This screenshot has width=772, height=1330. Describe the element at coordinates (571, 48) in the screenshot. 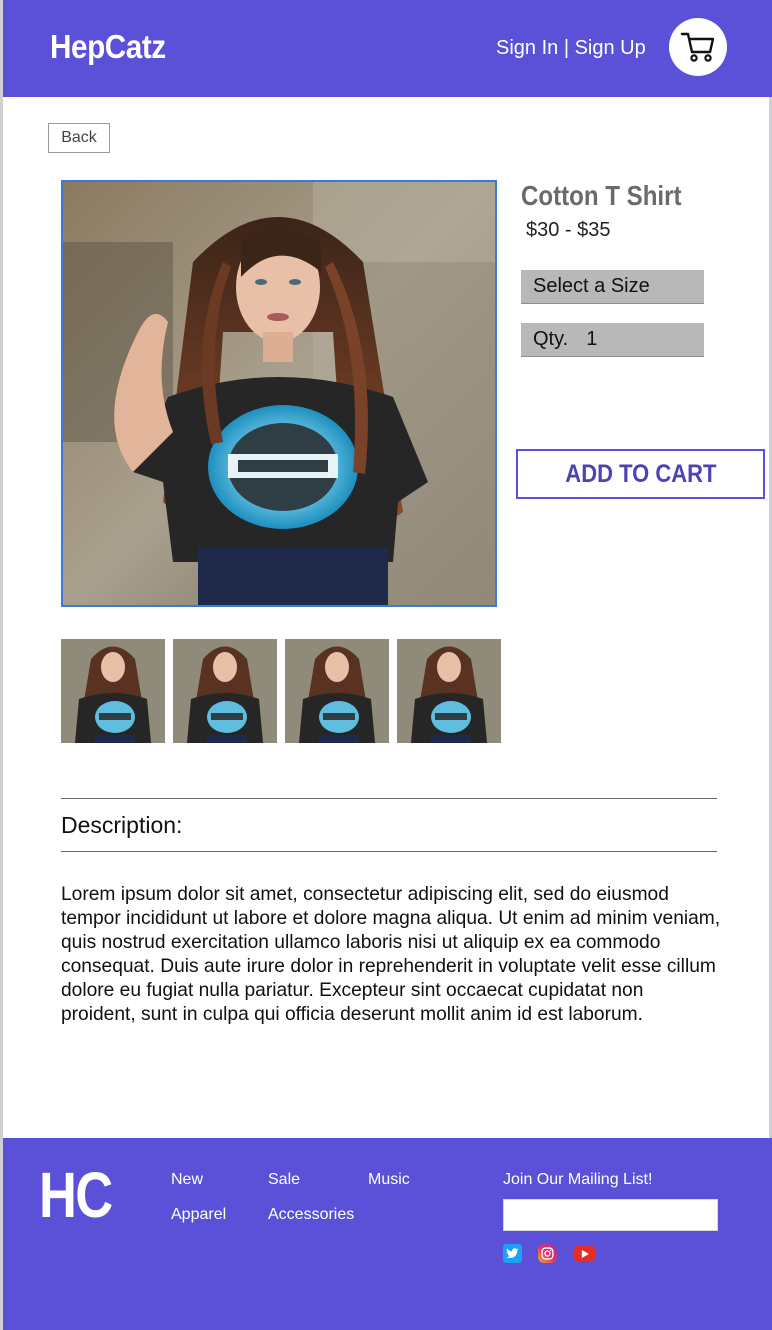

I see `sign-in-sign-up-link: Sign In | Sign Up` at that location.